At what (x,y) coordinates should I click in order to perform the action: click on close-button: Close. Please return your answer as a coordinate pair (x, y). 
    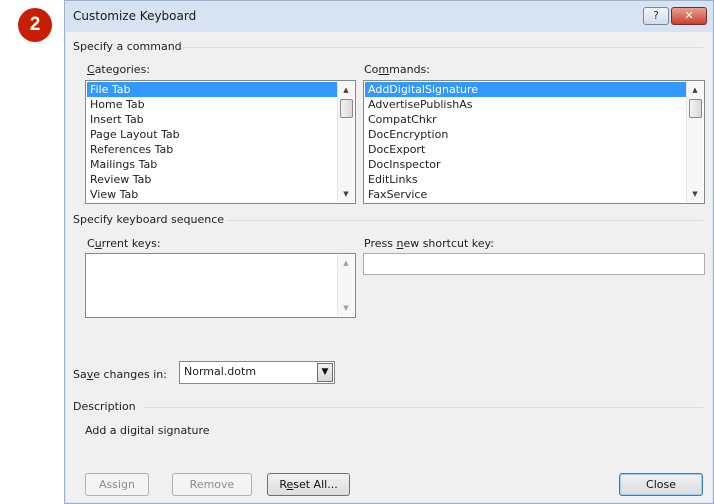
    Looking at the image, I should click on (661, 484).